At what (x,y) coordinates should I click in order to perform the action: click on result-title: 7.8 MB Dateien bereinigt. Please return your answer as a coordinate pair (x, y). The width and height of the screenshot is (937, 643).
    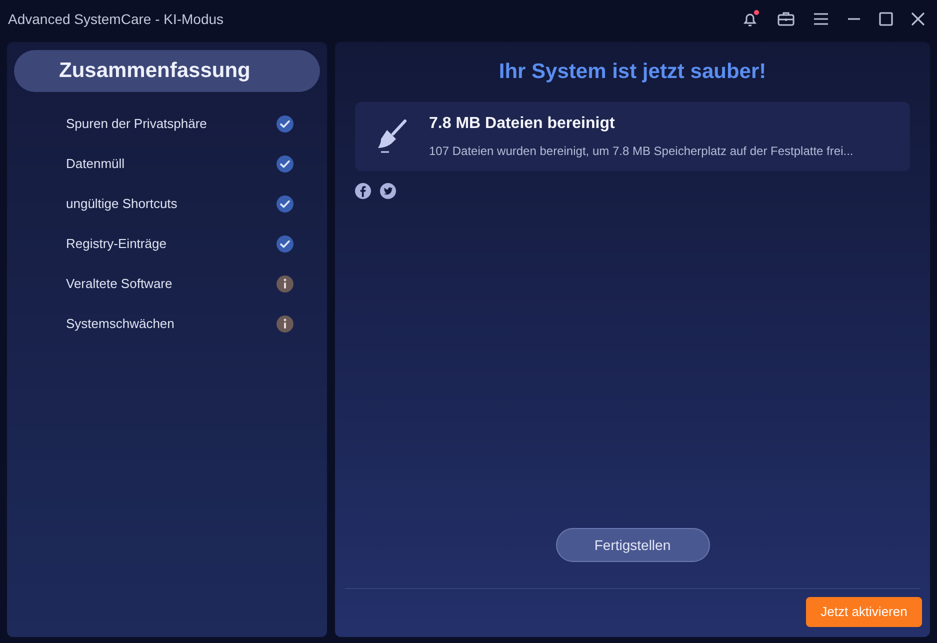
    Looking at the image, I should click on (522, 124).